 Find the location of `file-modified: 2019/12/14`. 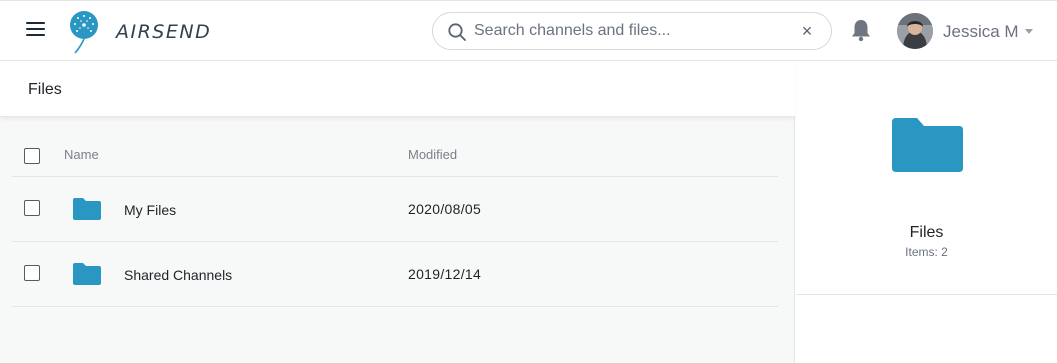

file-modified: 2019/12/14 is located at coordinates (445, 274).